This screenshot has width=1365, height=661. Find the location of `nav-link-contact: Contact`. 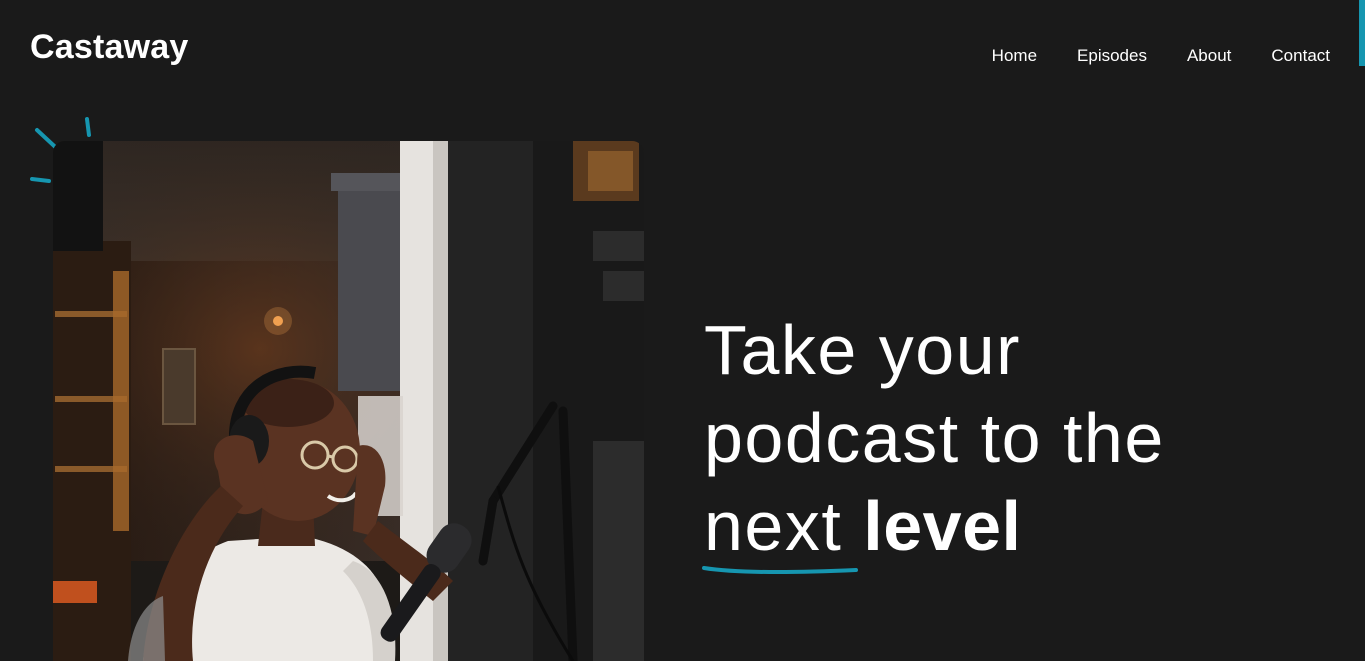

nav-link-contact: Contact is located at coordinates (1300, 56).